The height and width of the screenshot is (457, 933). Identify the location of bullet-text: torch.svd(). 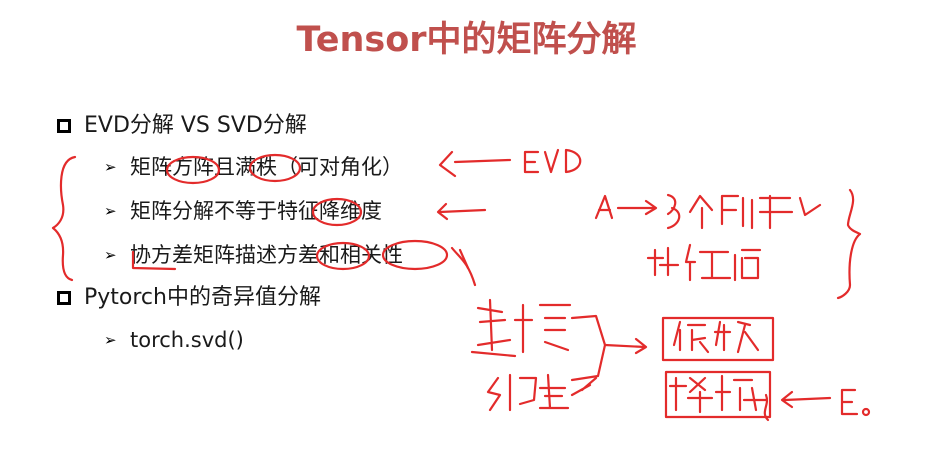
(187, 340).